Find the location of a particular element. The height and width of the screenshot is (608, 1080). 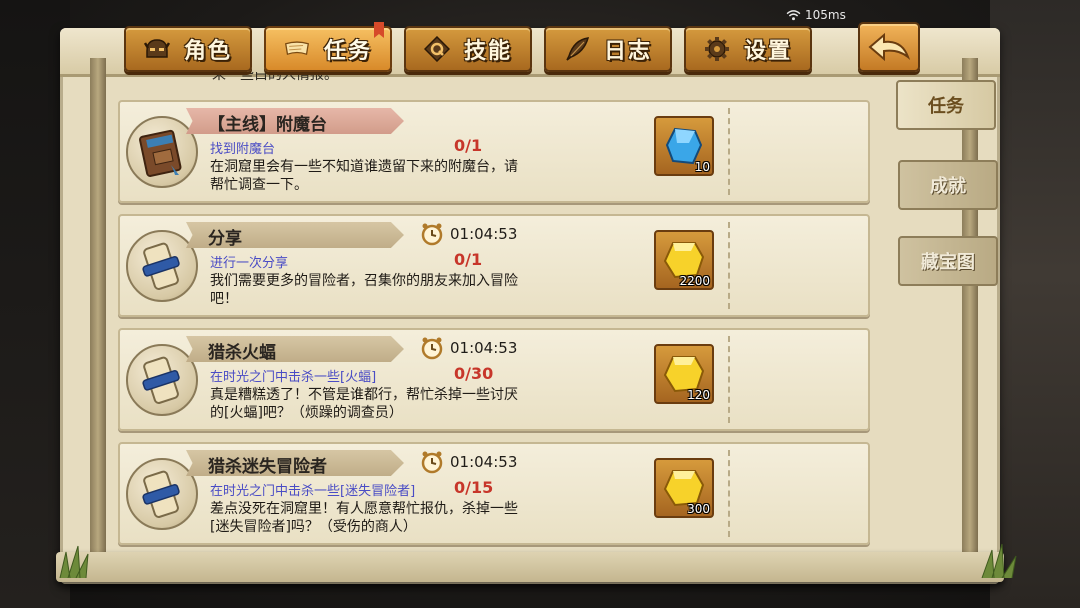

reward-slot: 2200 is located at coordinates (684, 260).